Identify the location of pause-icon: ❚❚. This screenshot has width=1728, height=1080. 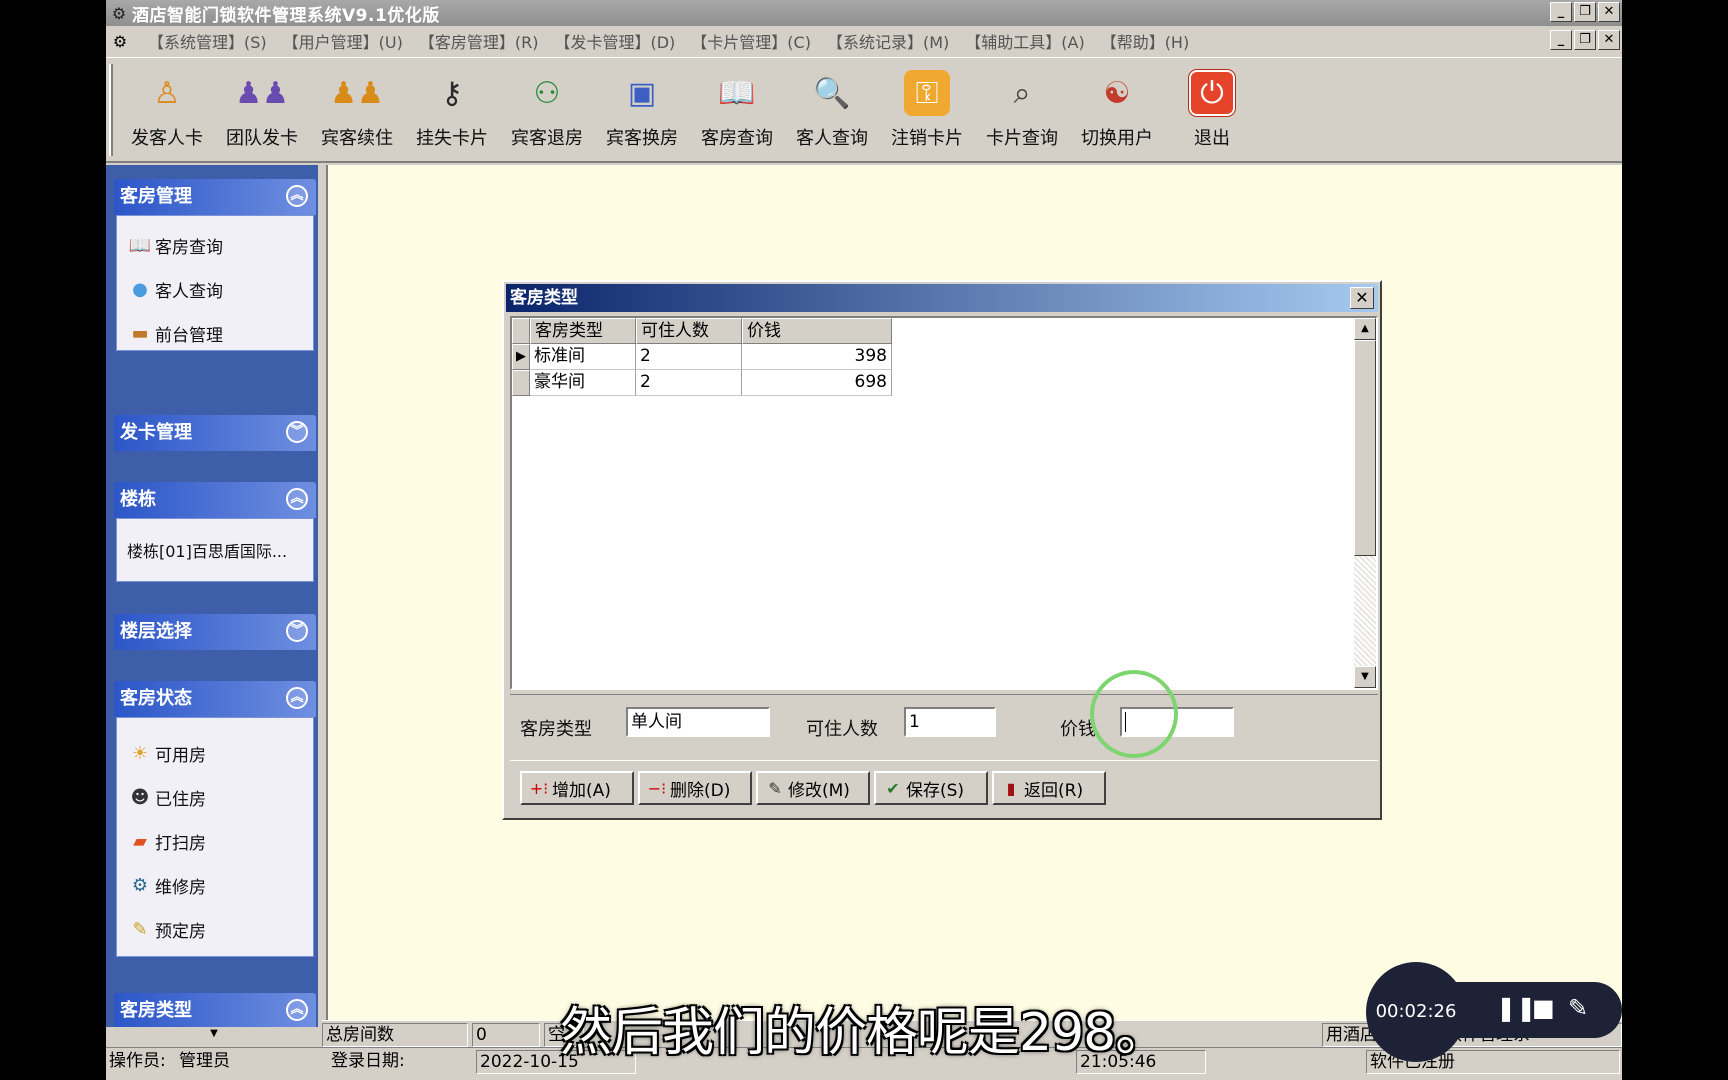
(1516, 1008).